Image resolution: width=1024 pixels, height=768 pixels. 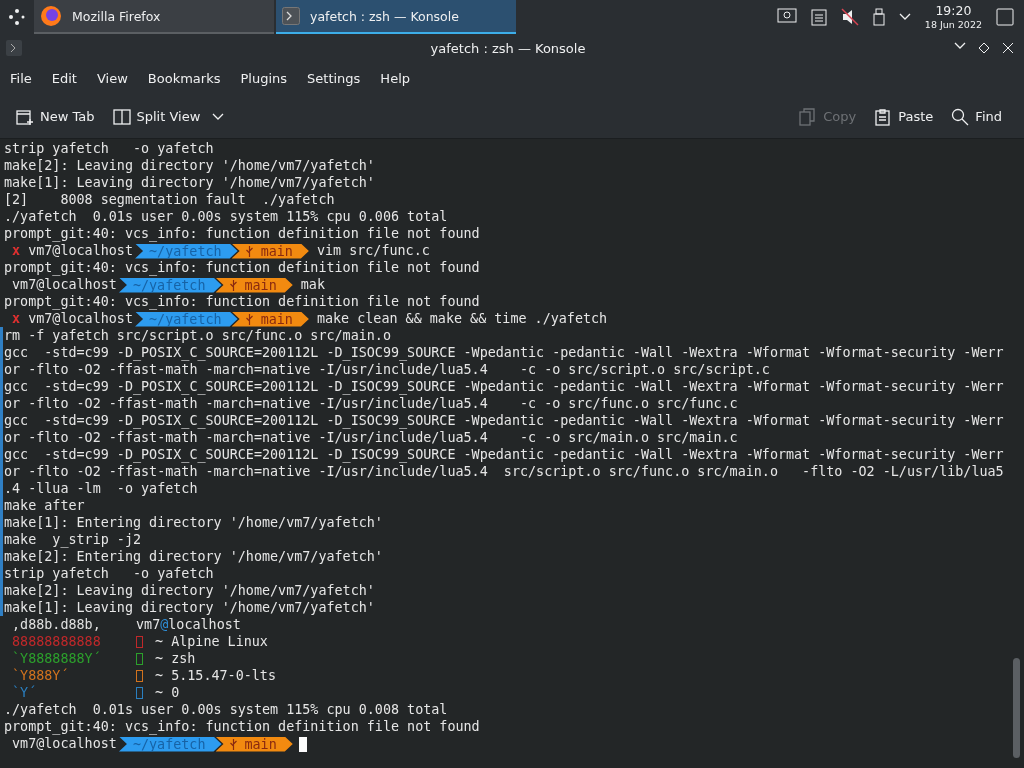 What do you see at coordinates (21, 78) in the screenshot?
I see `menu-item: File` at bounding box center [21, 78].